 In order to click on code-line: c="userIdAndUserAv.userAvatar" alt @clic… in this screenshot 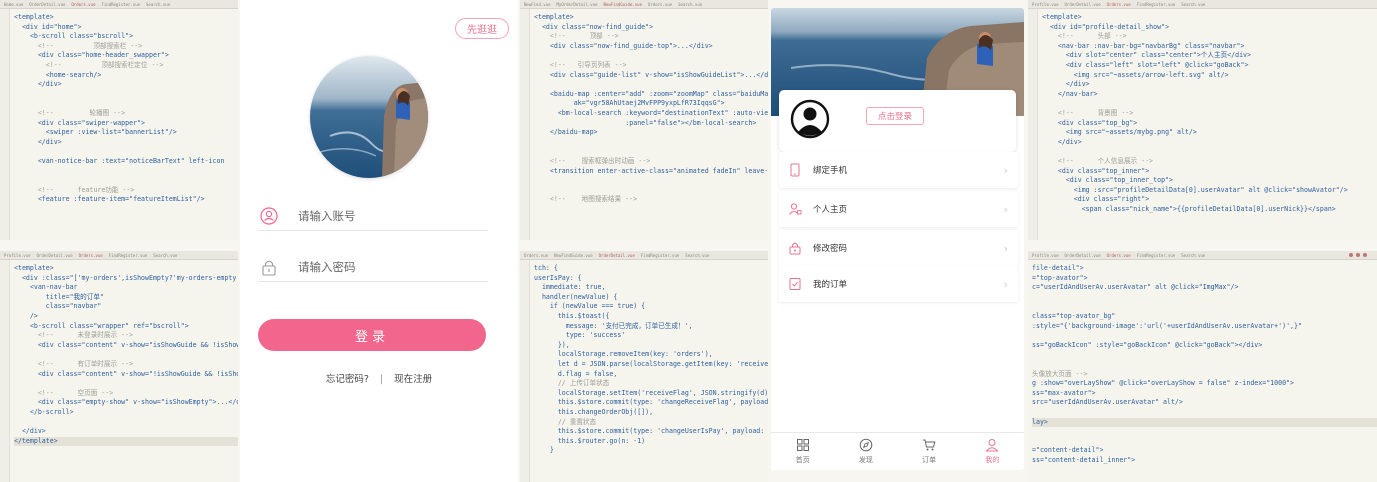, I will do `click(1204, 288)`.